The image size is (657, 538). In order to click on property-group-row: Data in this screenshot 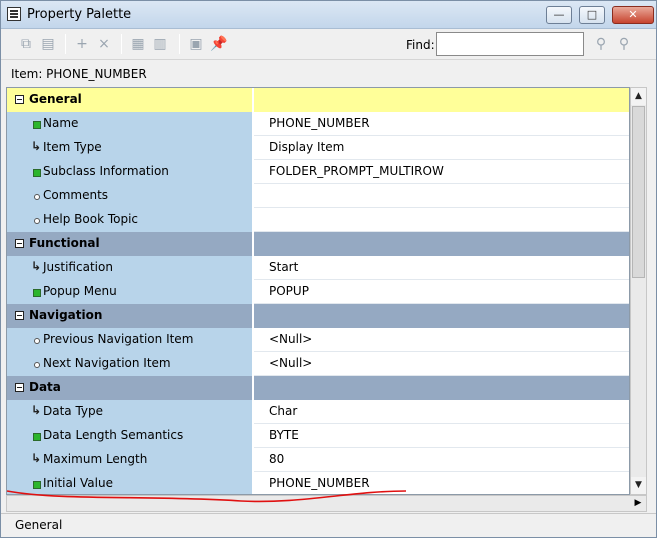, I will do `click(318, 388)`.